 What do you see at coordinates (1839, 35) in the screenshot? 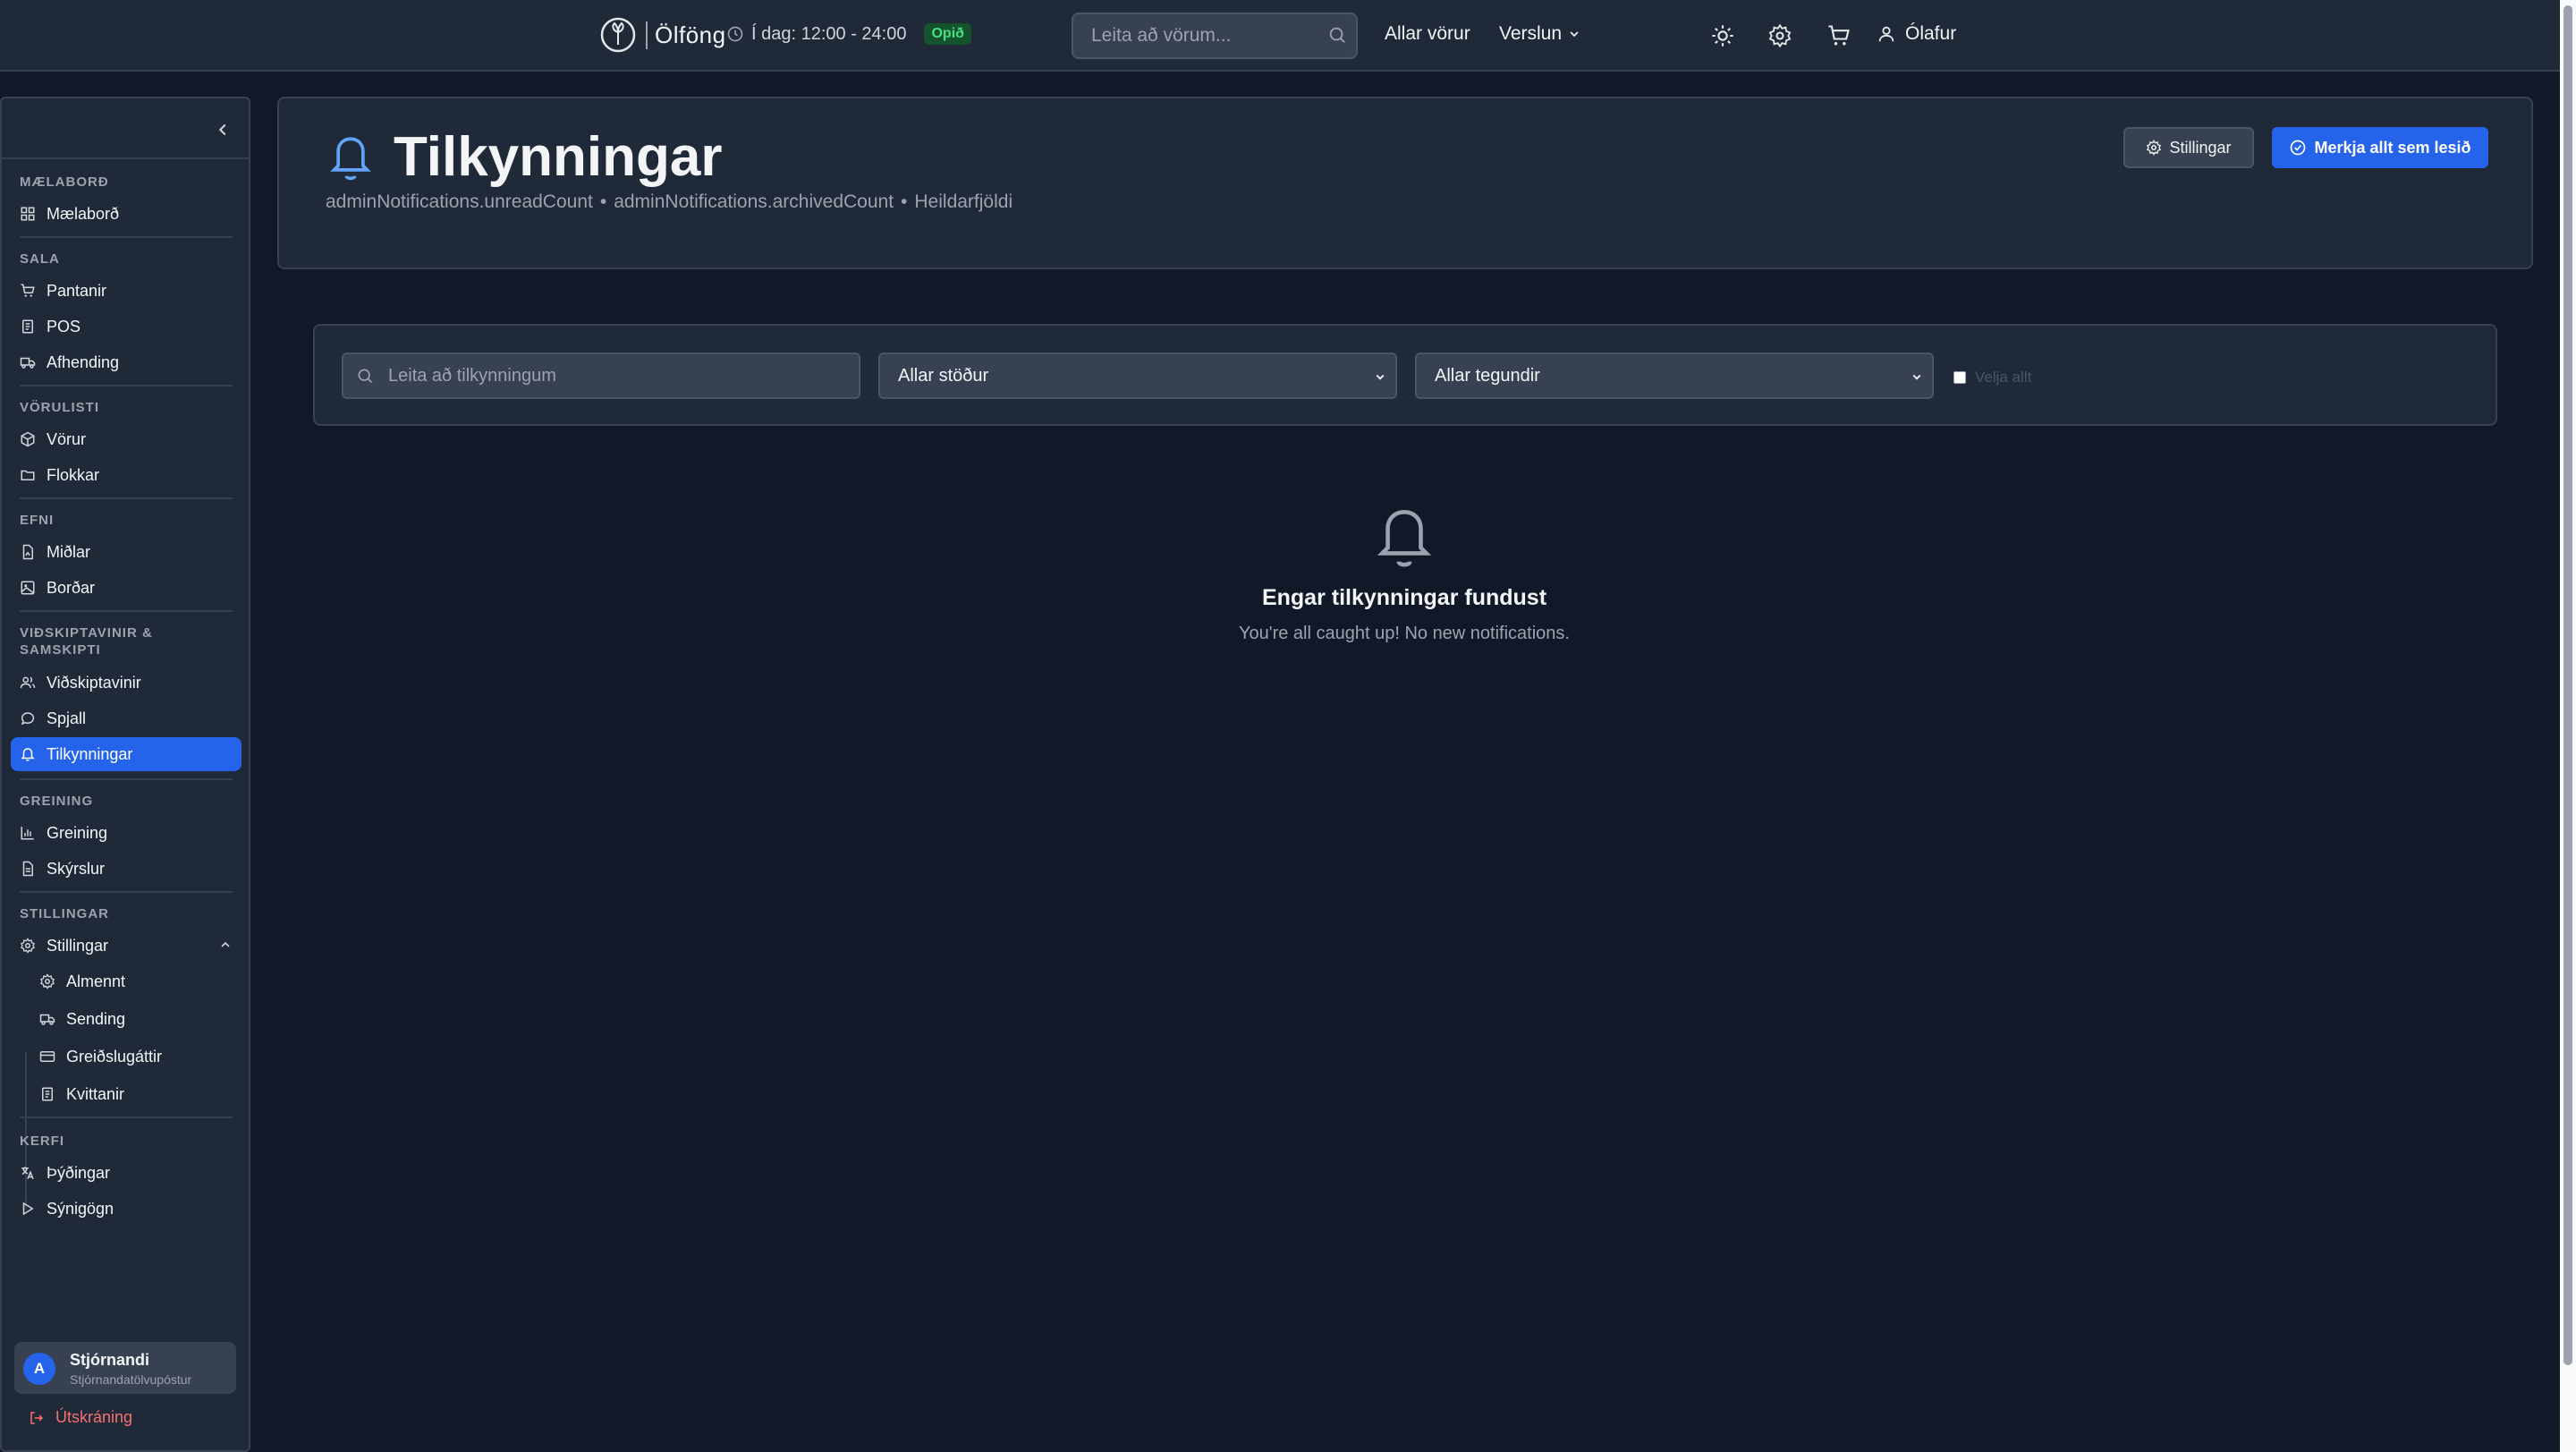
I see `cart-icon` at bounding box center [1839, 35].